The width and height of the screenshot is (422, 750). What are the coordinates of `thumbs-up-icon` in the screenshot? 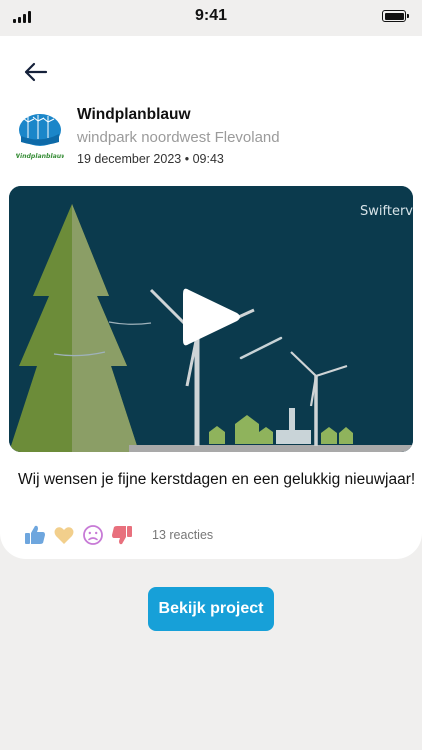 It's located at (35, 535).